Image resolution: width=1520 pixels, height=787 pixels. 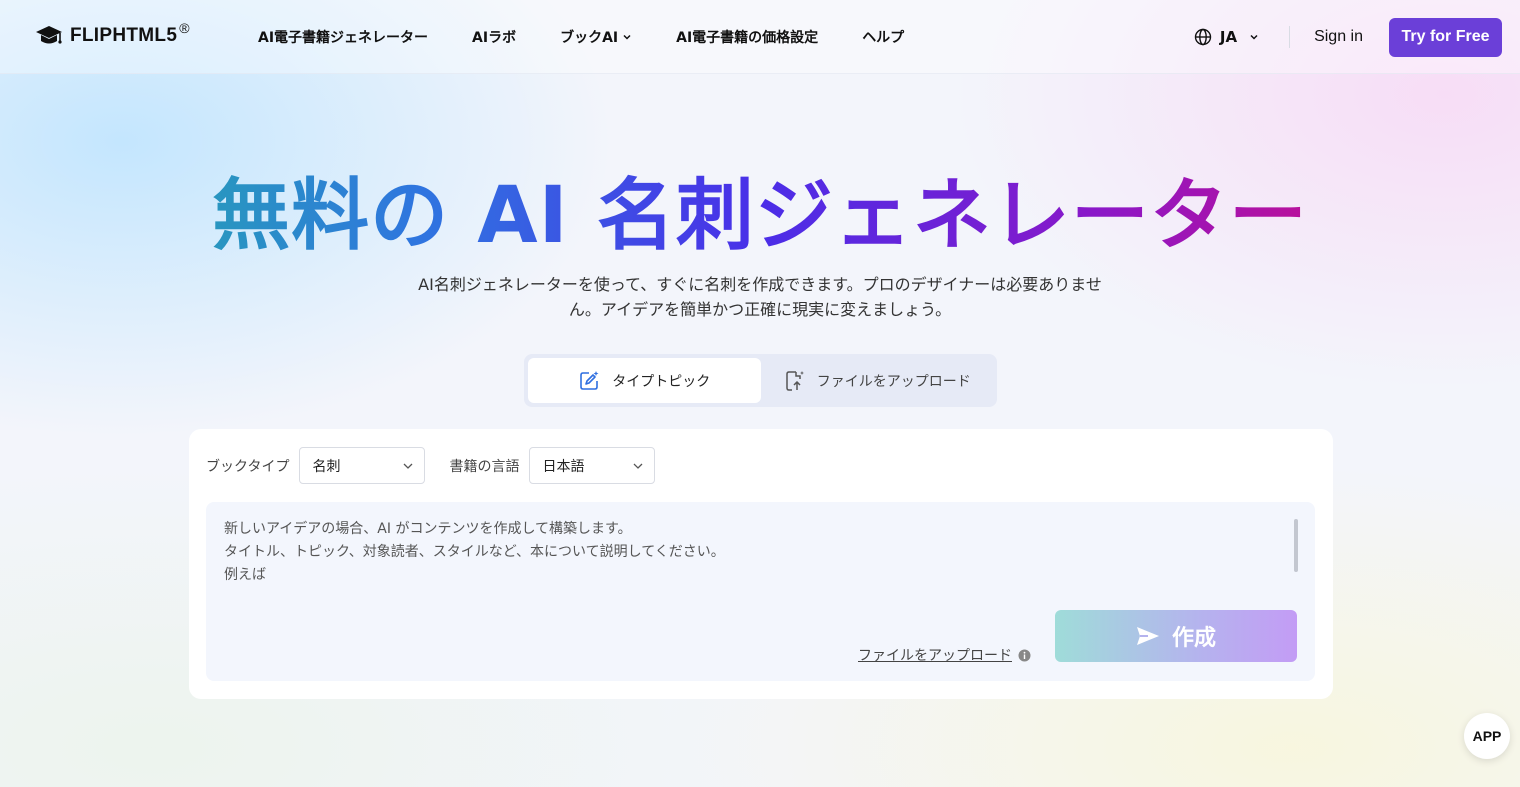 What do you see at coordinates (592, 465) in the screenshot?
I see `book-language-select: 日本語` at bounding box center [592, 465].